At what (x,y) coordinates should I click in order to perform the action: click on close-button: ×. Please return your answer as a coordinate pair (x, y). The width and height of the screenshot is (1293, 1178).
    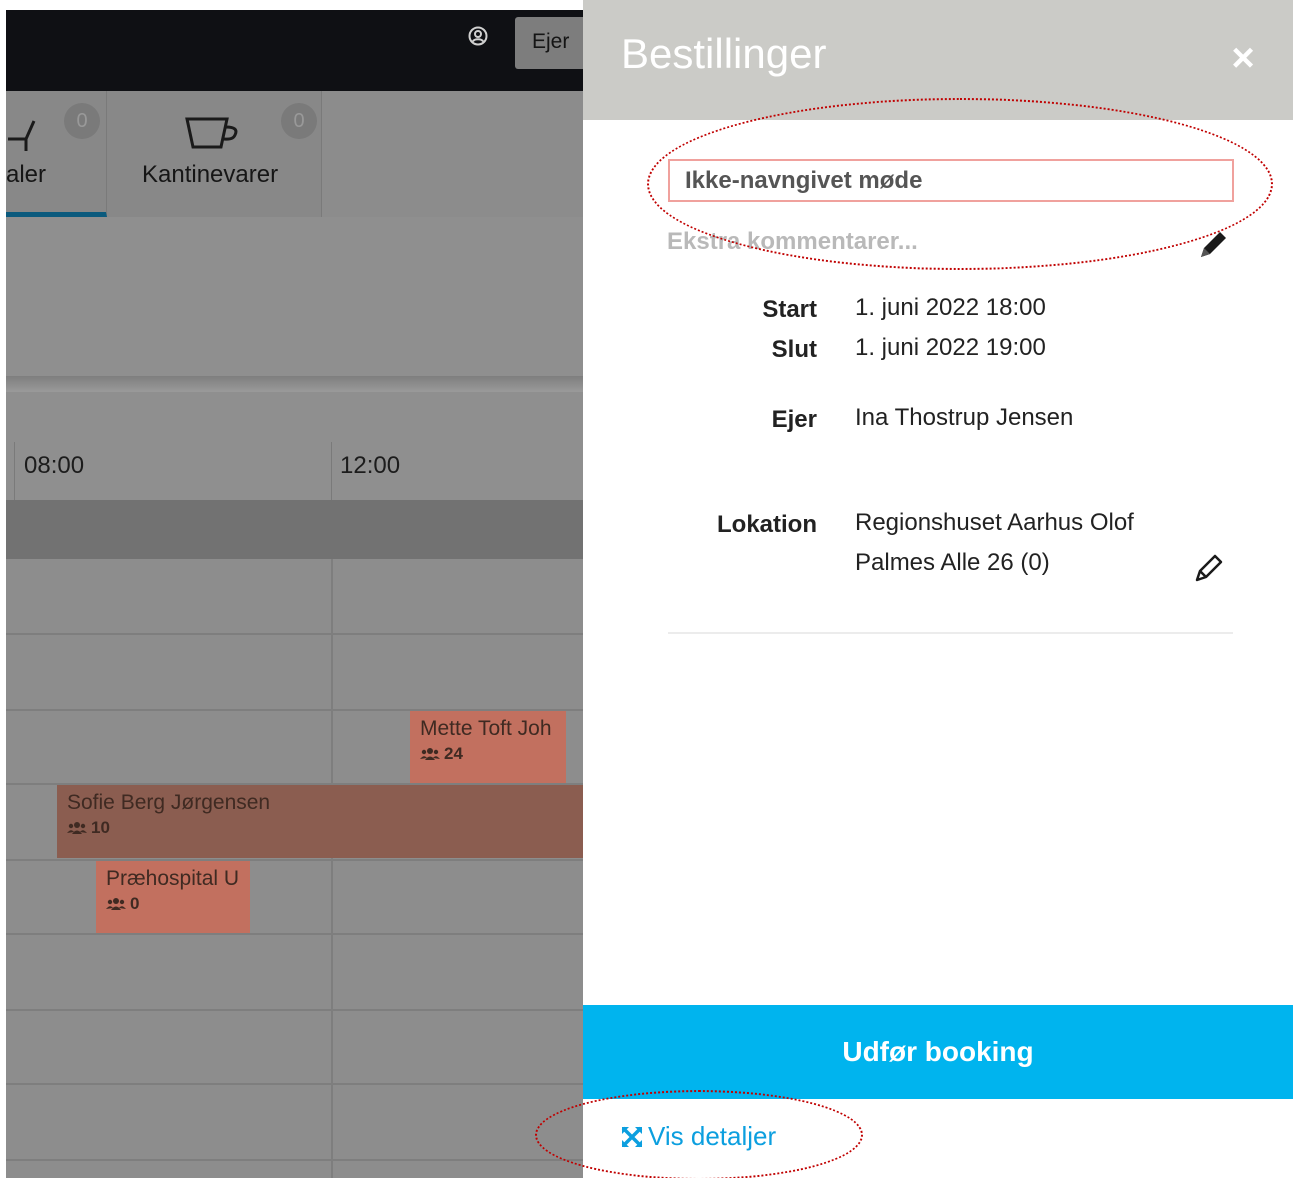
    Looking at the image, I should click on (1243, 58).